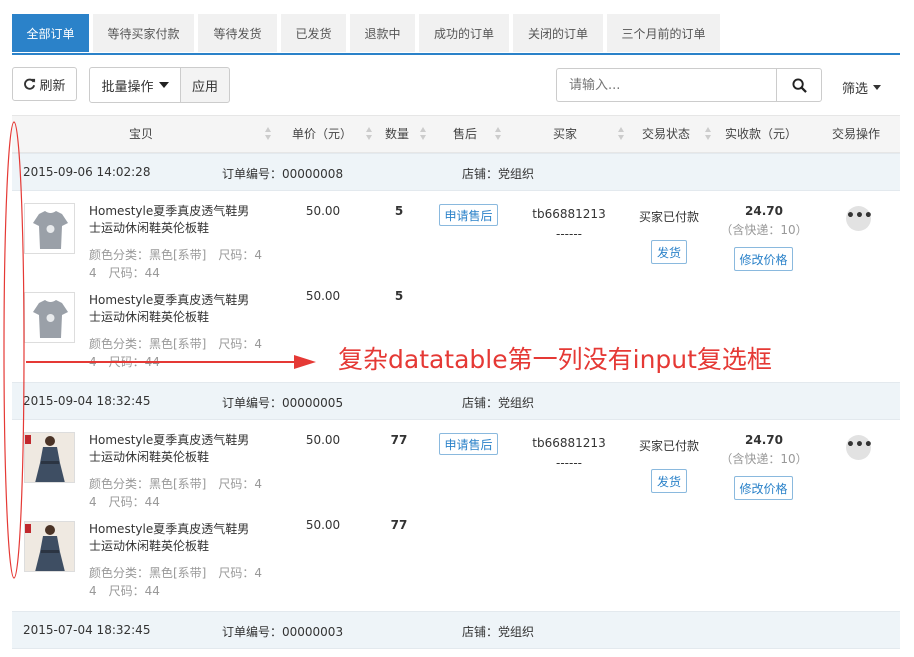  What do you see at coordinates (555, 359) in the screenshot?
I see `annotation-text: 复杂datatable第一列没有input复选框` at bounding box center [555, 359].